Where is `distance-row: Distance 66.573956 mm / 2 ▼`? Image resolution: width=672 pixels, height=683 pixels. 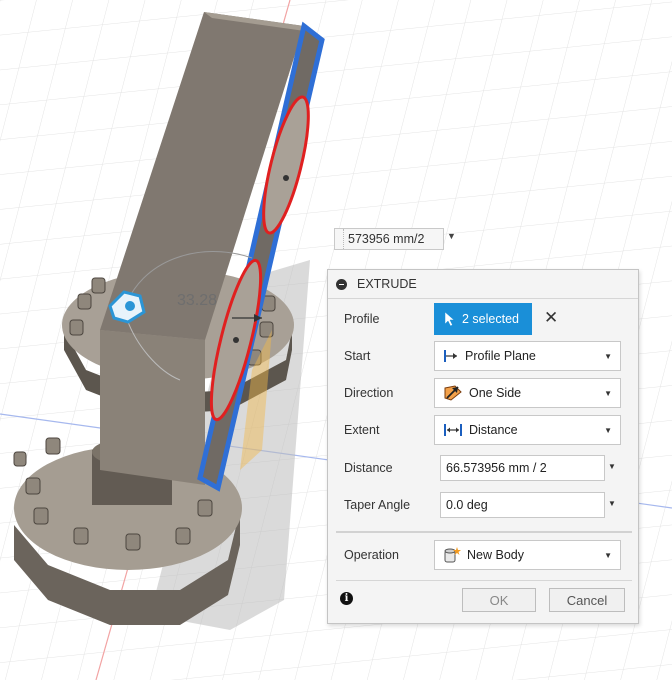
distance-row: Distance 66.573956 mm / 2 ▼ is located at coordinates (483, 468).